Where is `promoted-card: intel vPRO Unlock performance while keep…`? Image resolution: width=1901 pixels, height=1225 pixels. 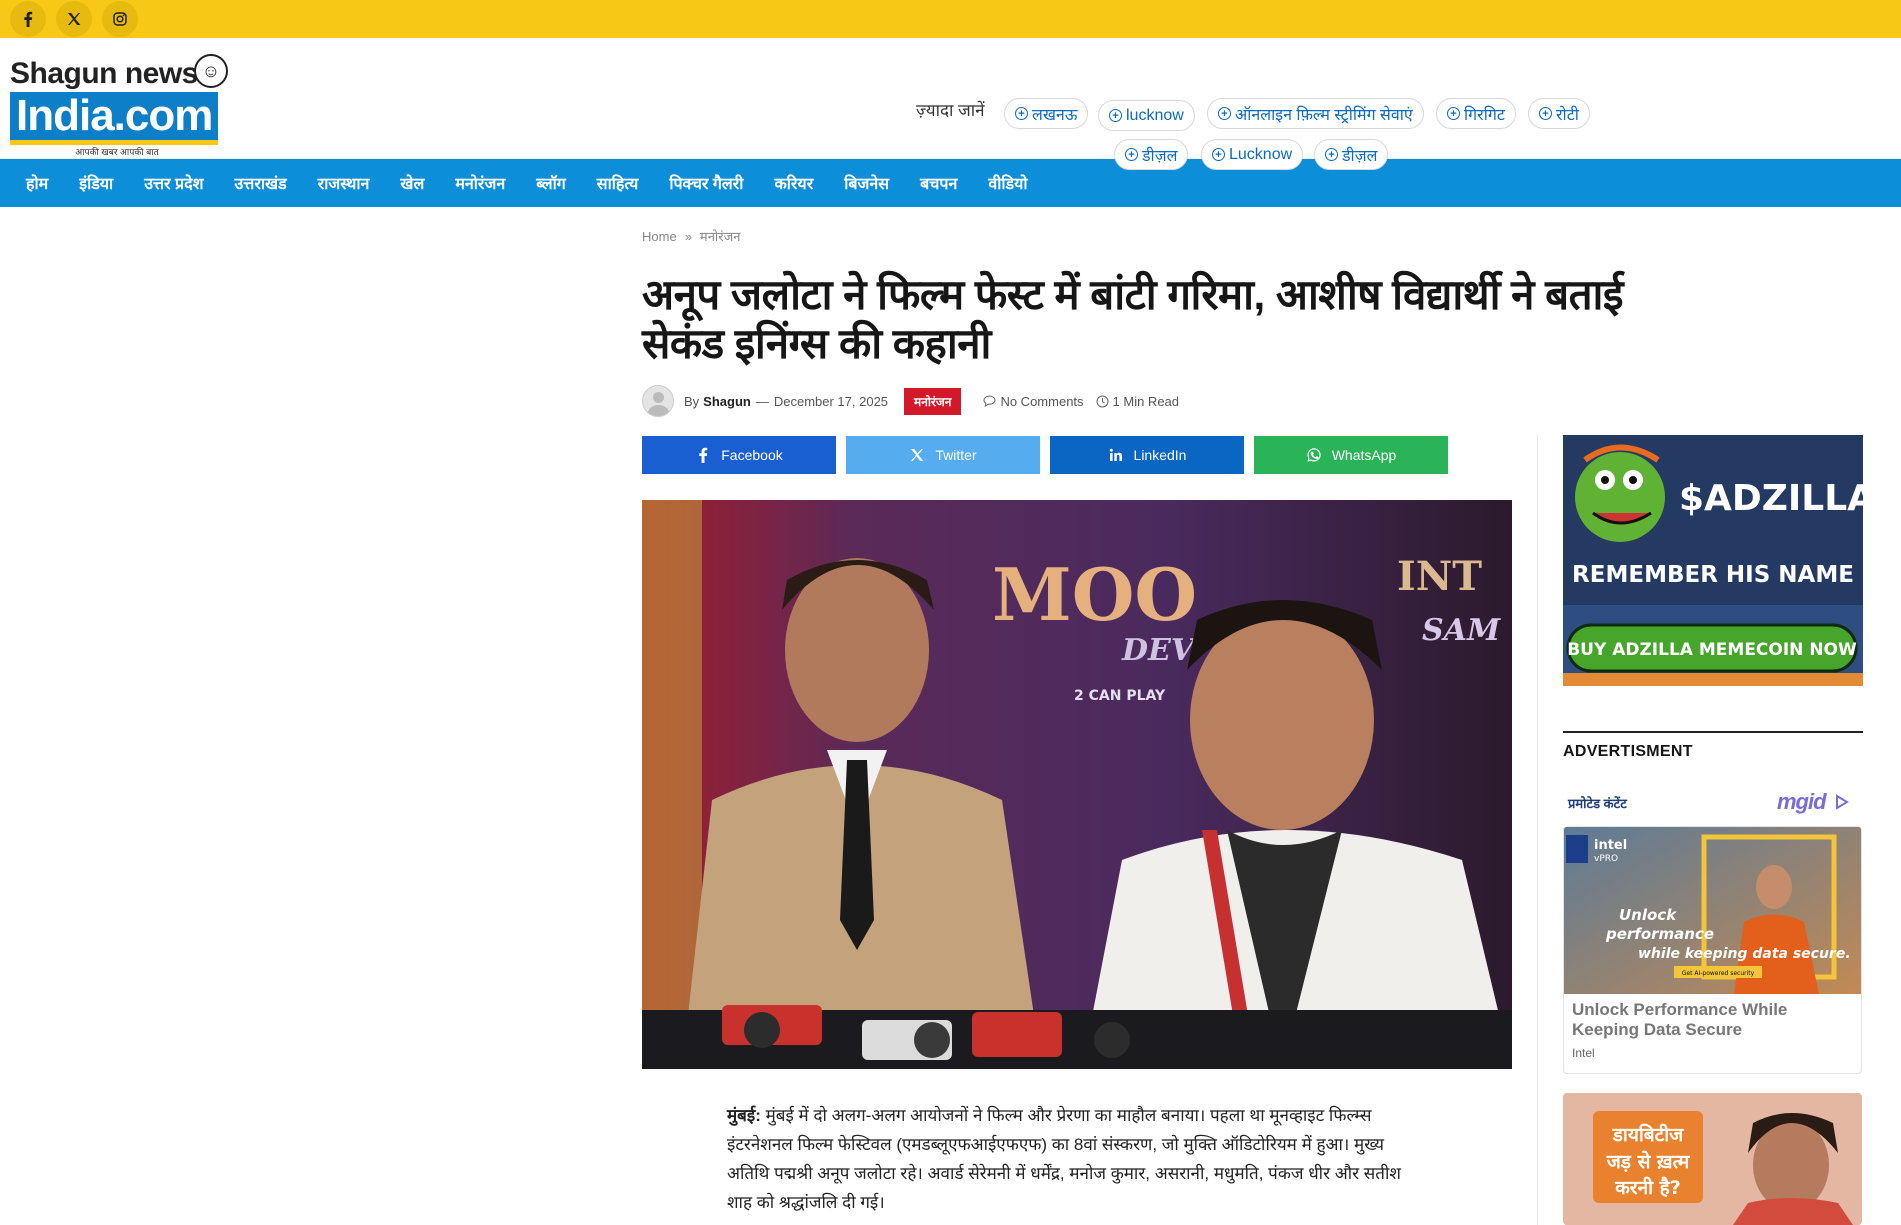
promoted-card: intel vPRO Unlock performance while keep… is located at coordinates (1712, 950).